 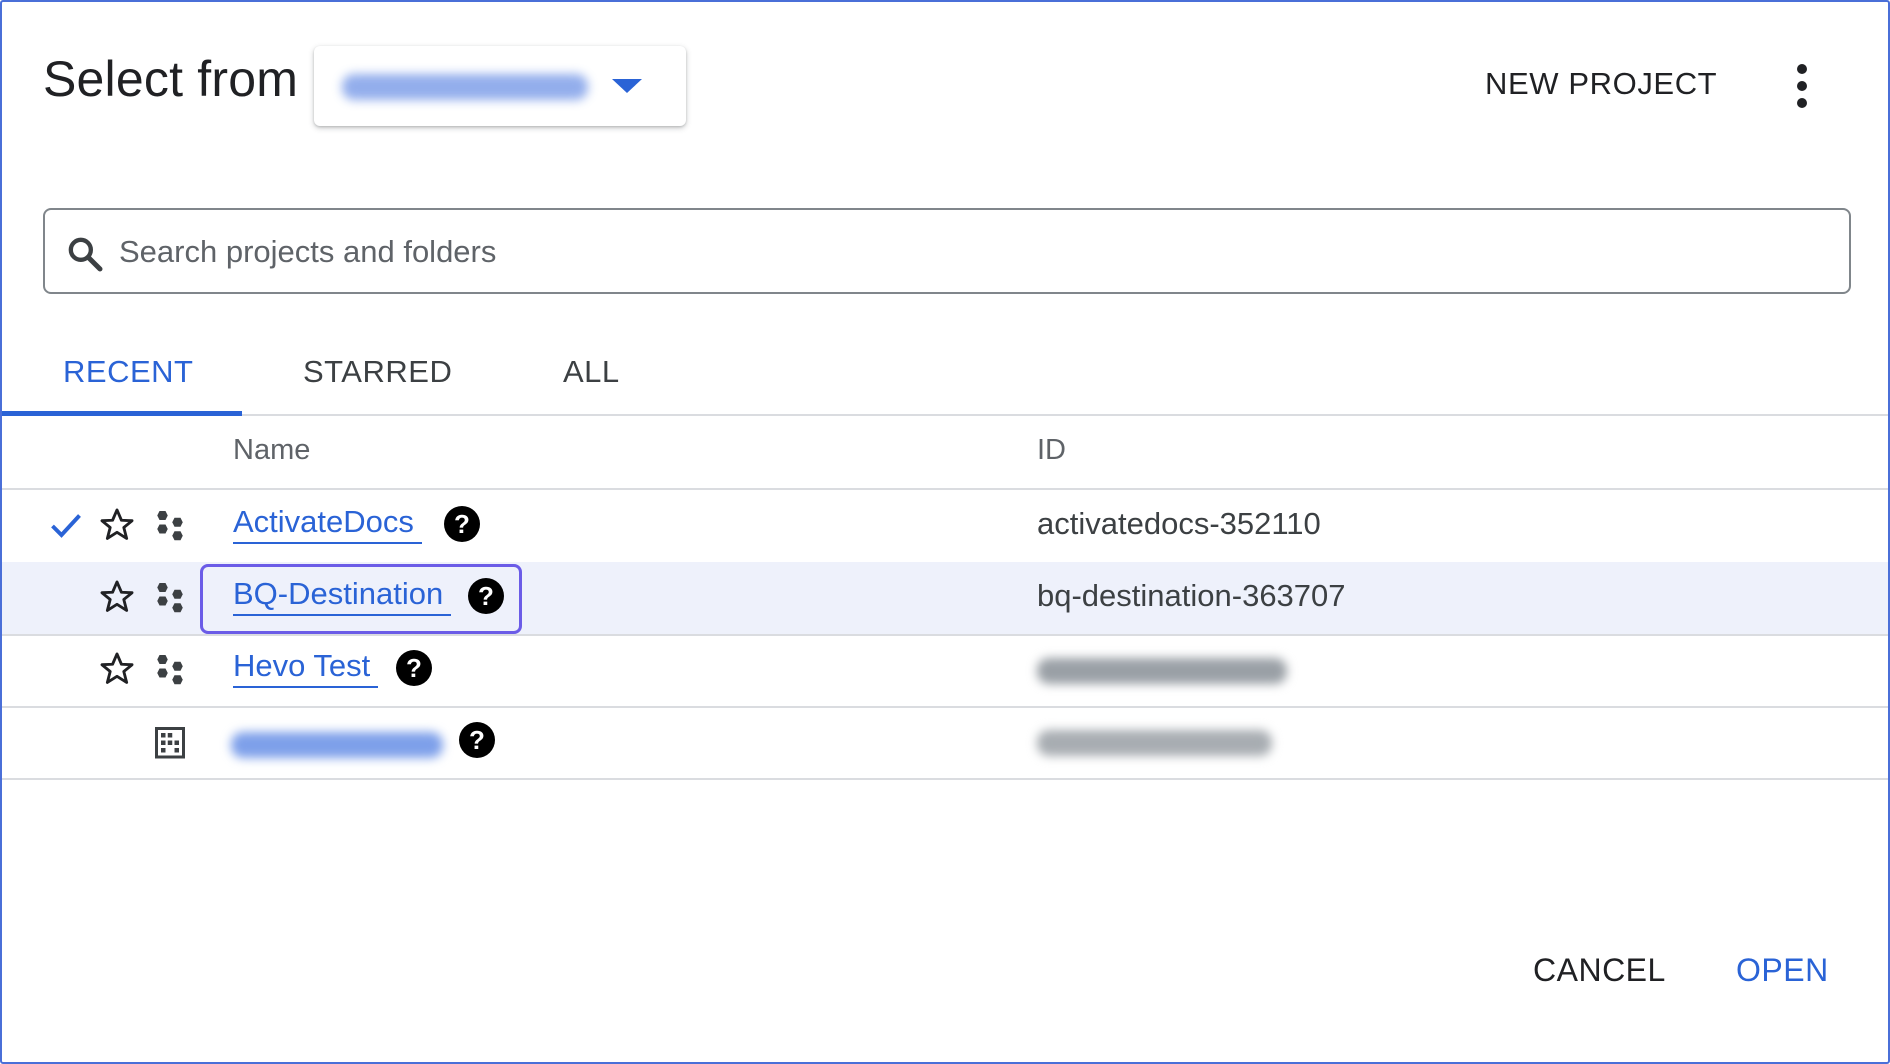 What do you see at coordinates (170, 743) in the screenshot?
I see `organization-building-icon` at bounding box center [170, 743].